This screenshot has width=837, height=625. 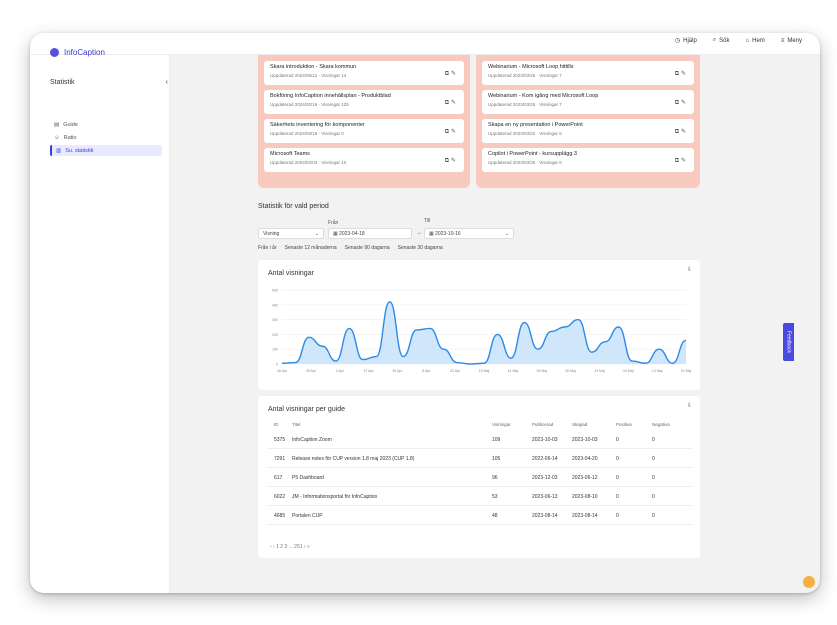 What do you see at coordinates (282, 371) in the screenshot?
I see `x-tick-label: 18 Apr` at bounding box center [282, 371].